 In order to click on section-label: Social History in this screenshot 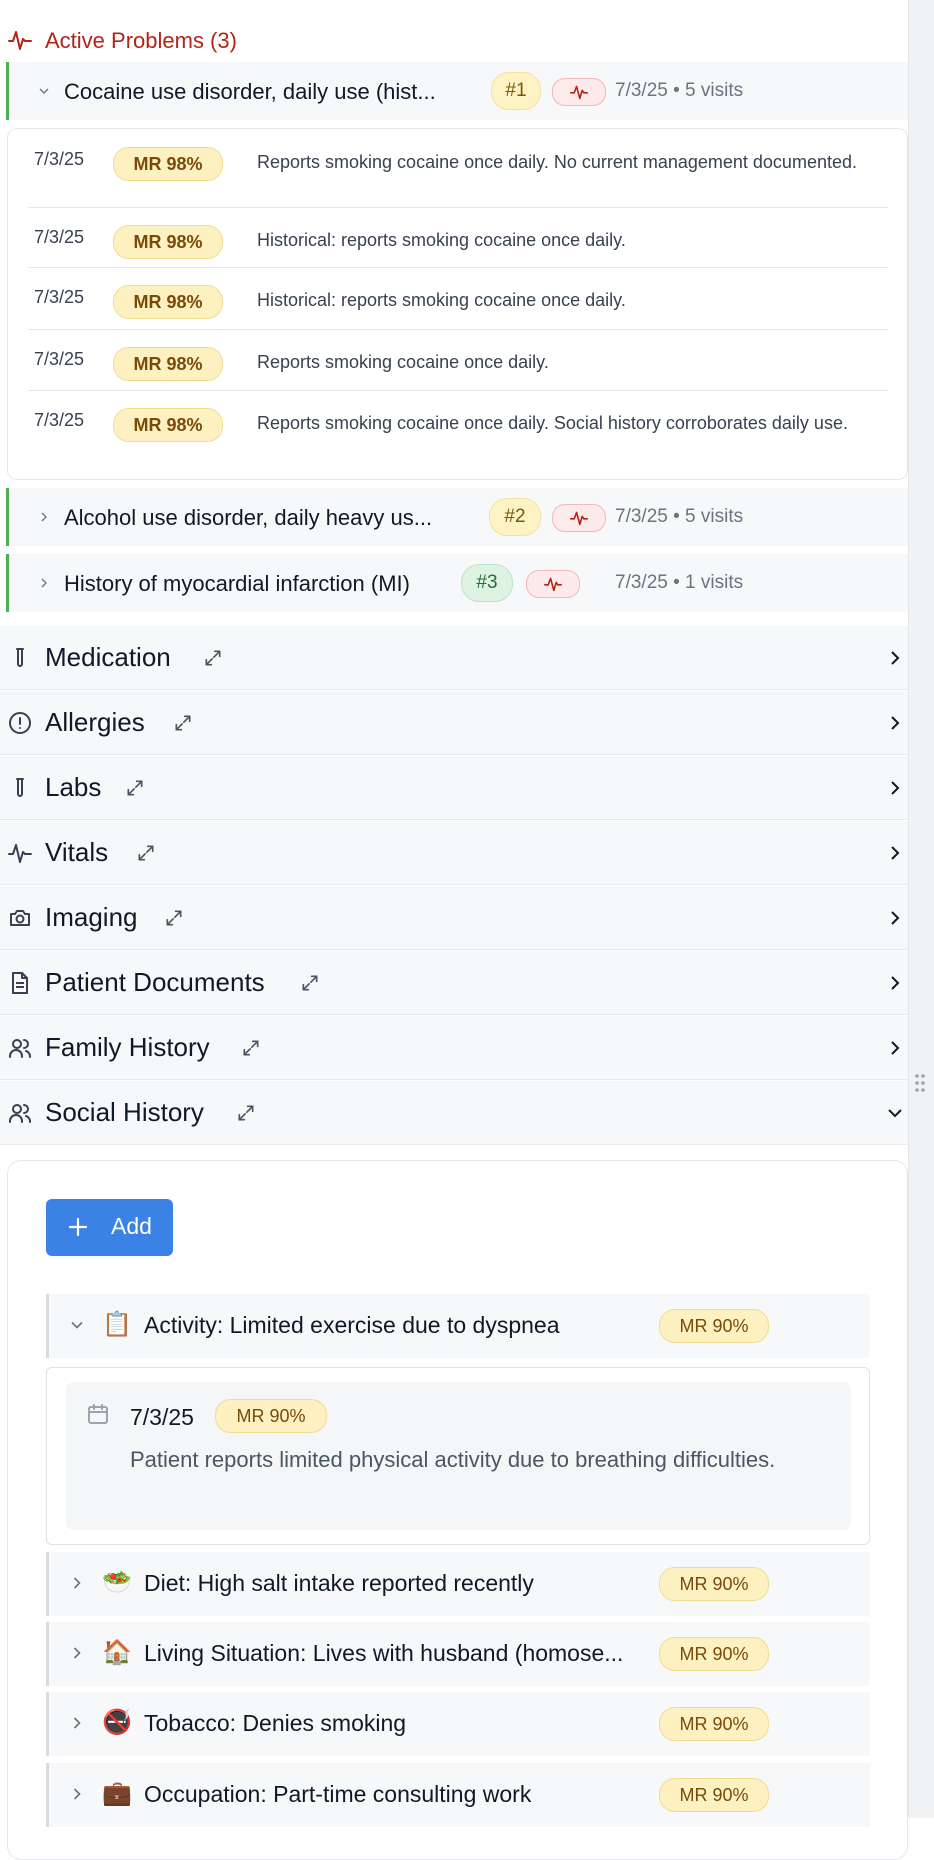, I will do `click(124, 1112)`.